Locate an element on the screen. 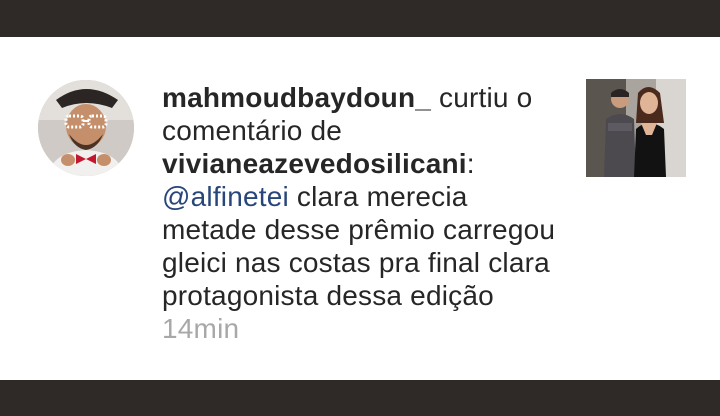 The height and width of the screenshot is (416, 720). comment-author-username: vivianeazevedosilicani is located at coordinates (314, 163).